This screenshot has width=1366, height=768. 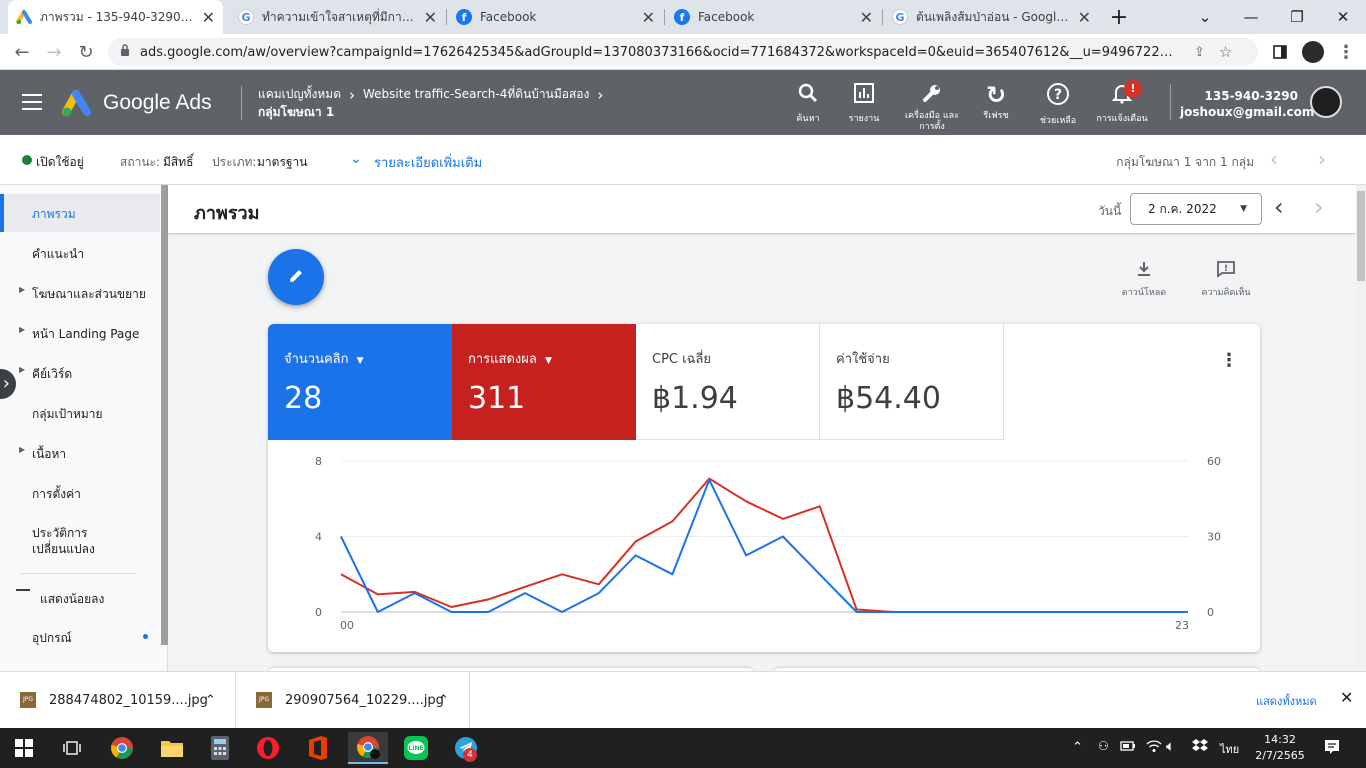 What do you see at coordinates (353, 700) in the screenshot?
I see `download-item: JPG 290907564_10229....jpg ⌃` at bounding box center [353, 700].